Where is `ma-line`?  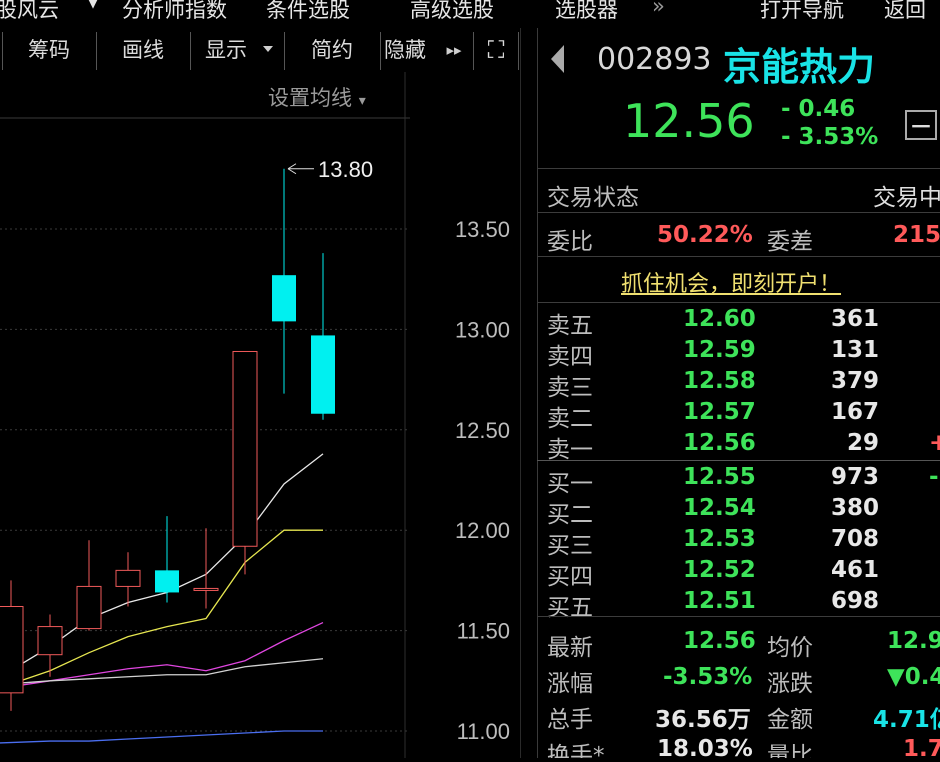
ma-line is located at coordinates (161, 737).